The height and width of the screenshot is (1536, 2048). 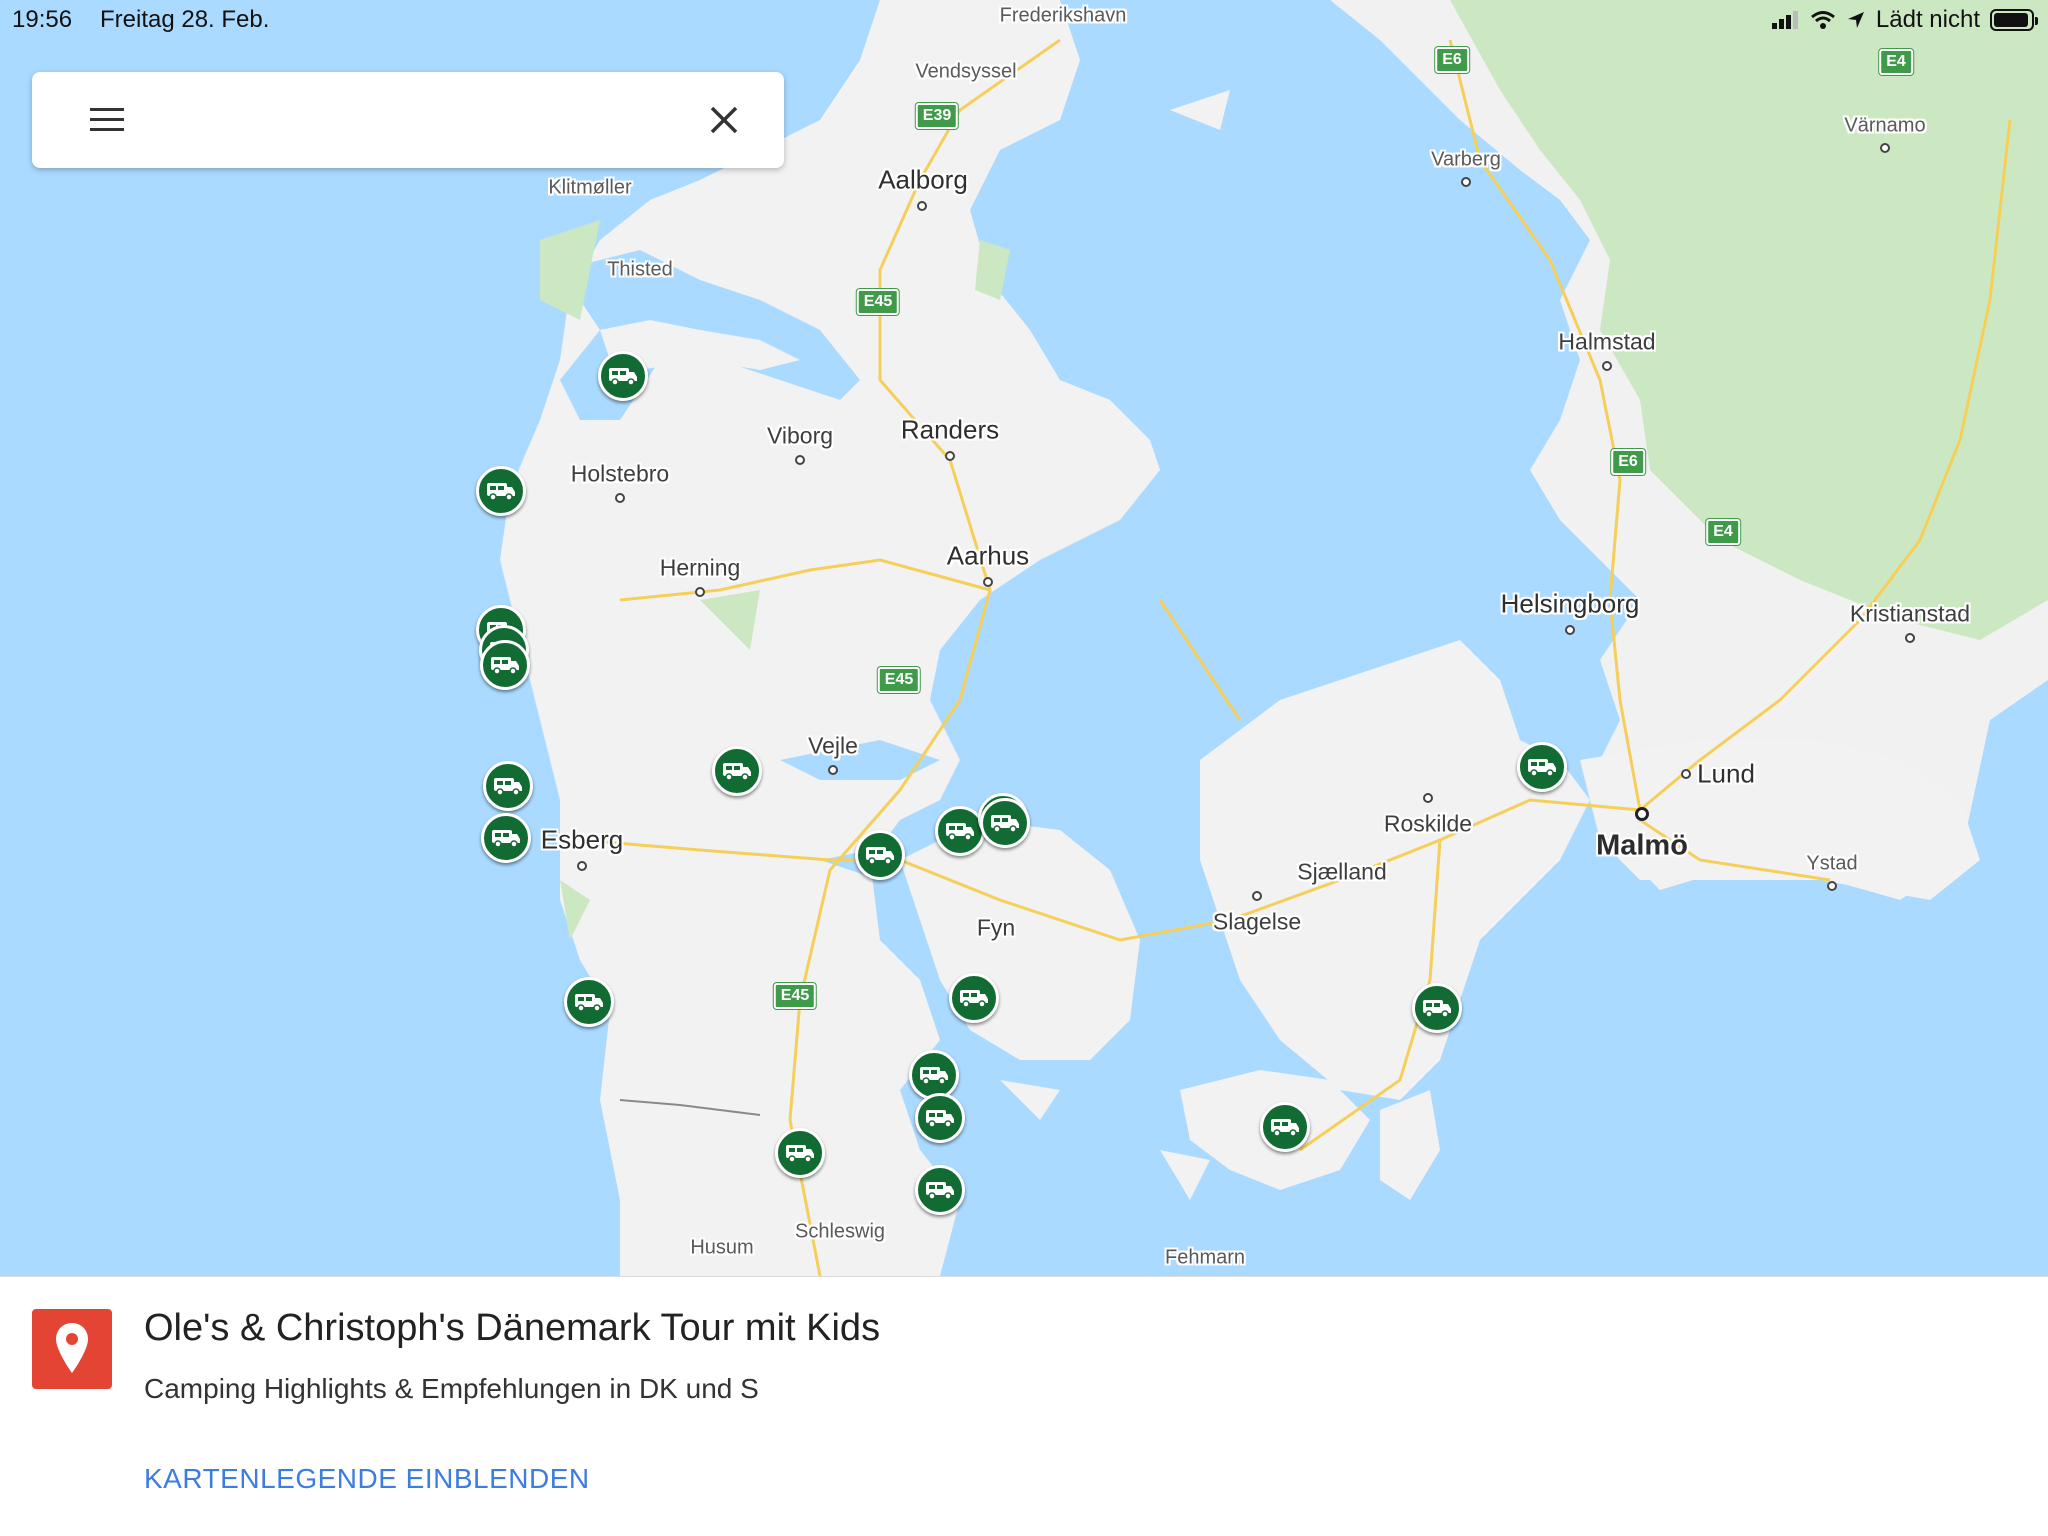 I want to click on place-halmstad: Halmstad, so click(x=1606, y=342).